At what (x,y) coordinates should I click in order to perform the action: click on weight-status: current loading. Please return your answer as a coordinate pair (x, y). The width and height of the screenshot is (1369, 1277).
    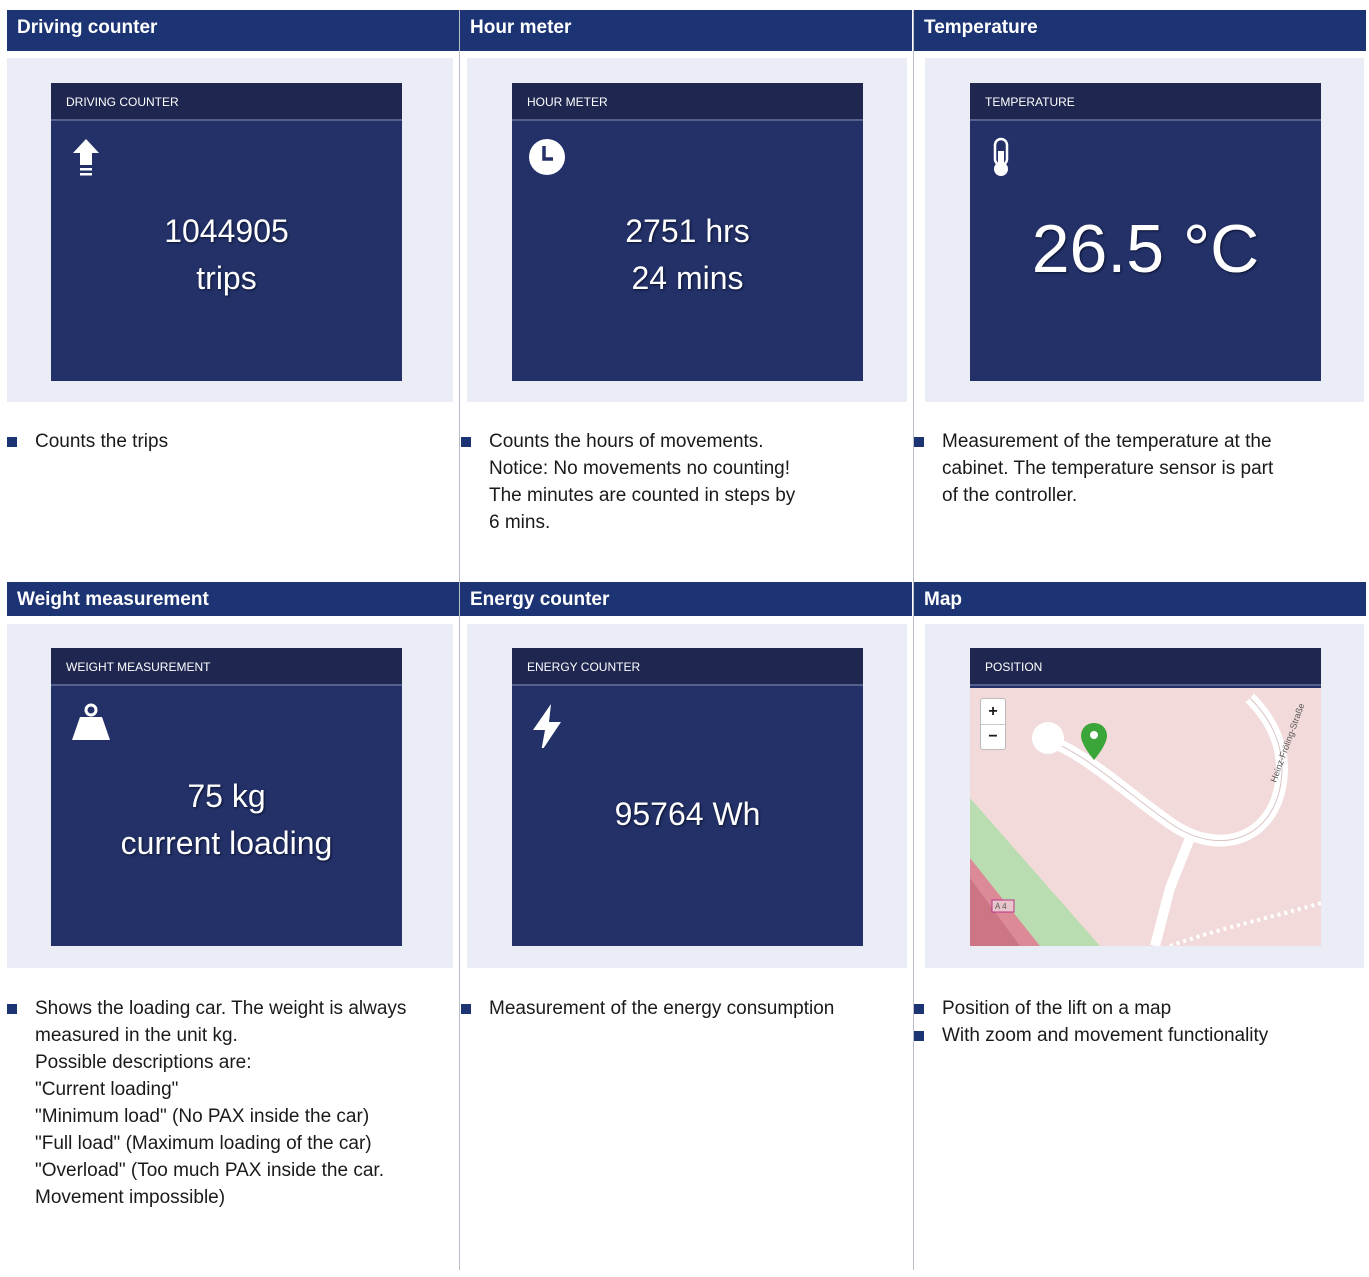
    Looking at the image, I should click on (226, 843).